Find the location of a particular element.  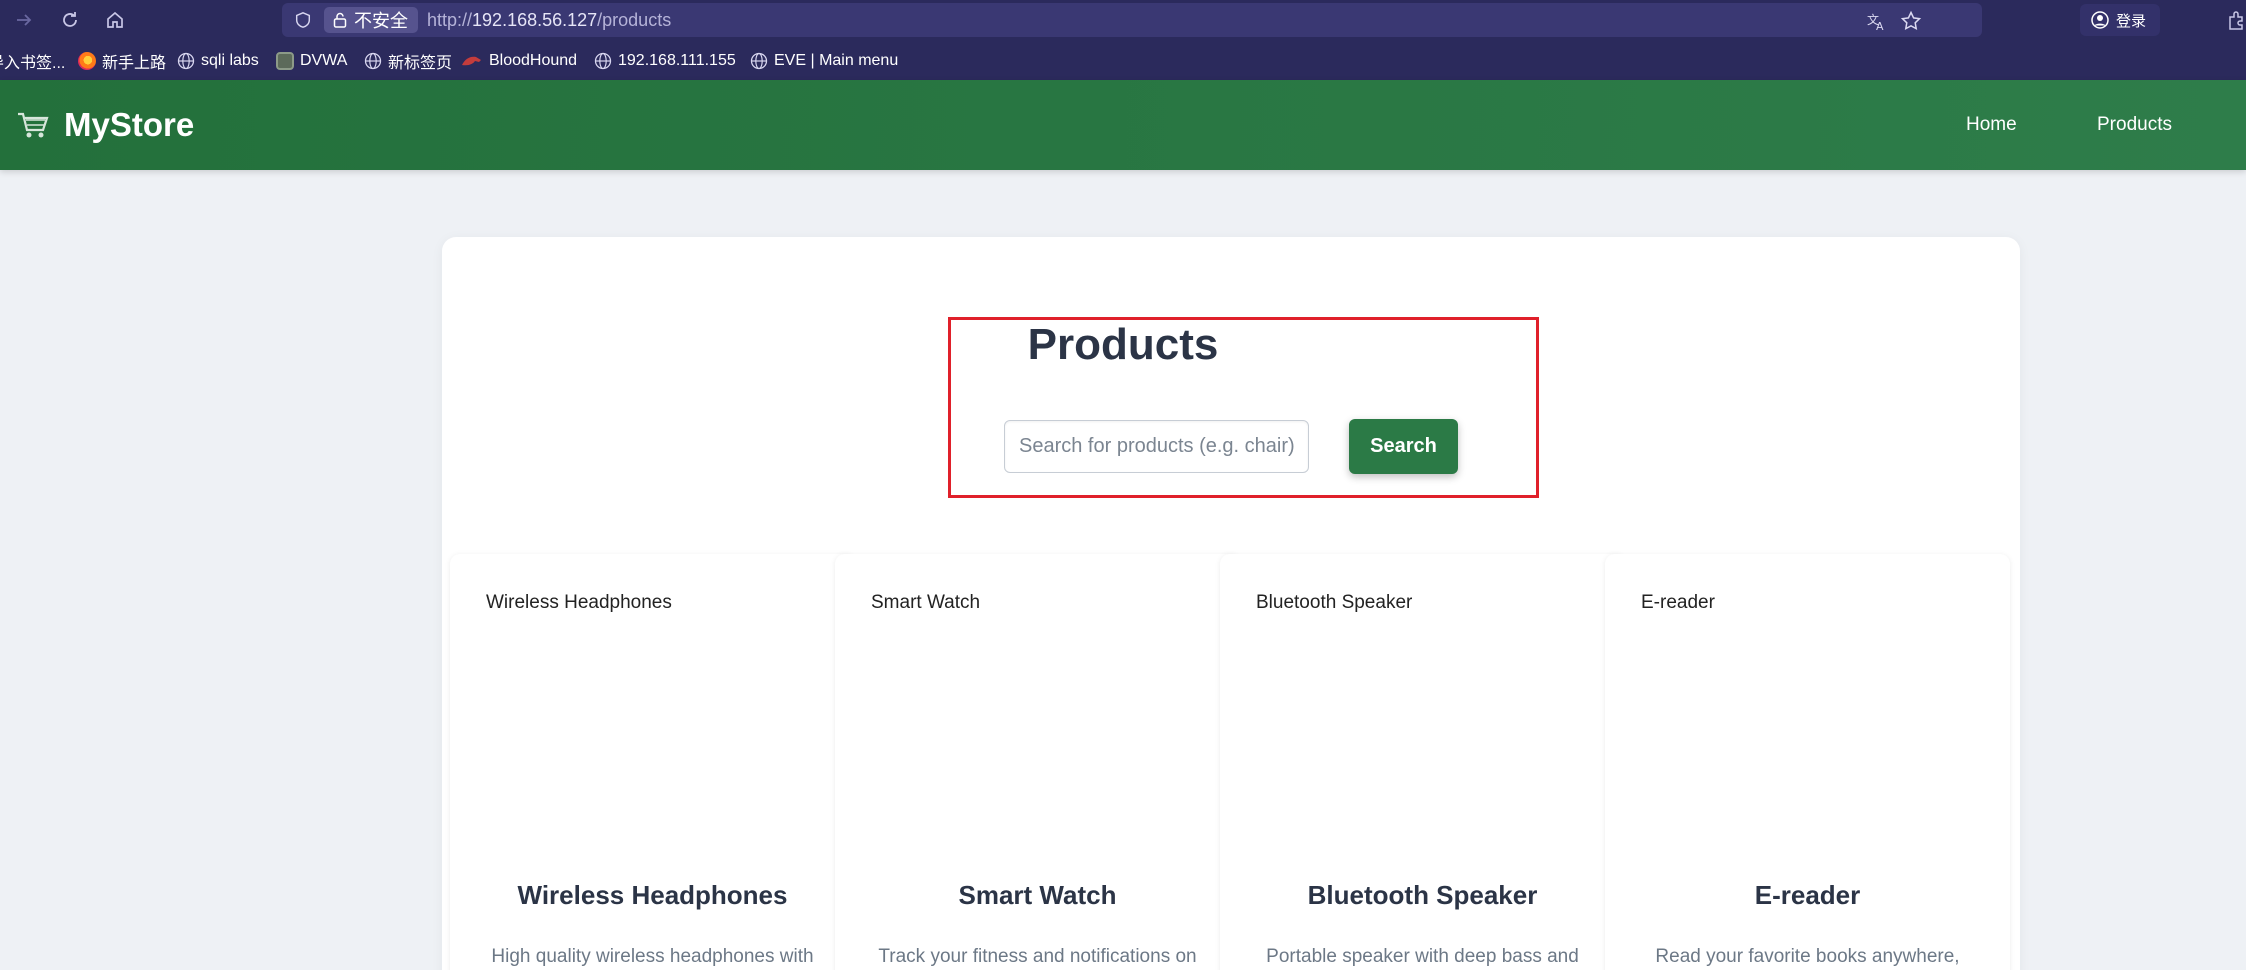

bookmark-label: 新手上路 is located at coordinates (134, 63).